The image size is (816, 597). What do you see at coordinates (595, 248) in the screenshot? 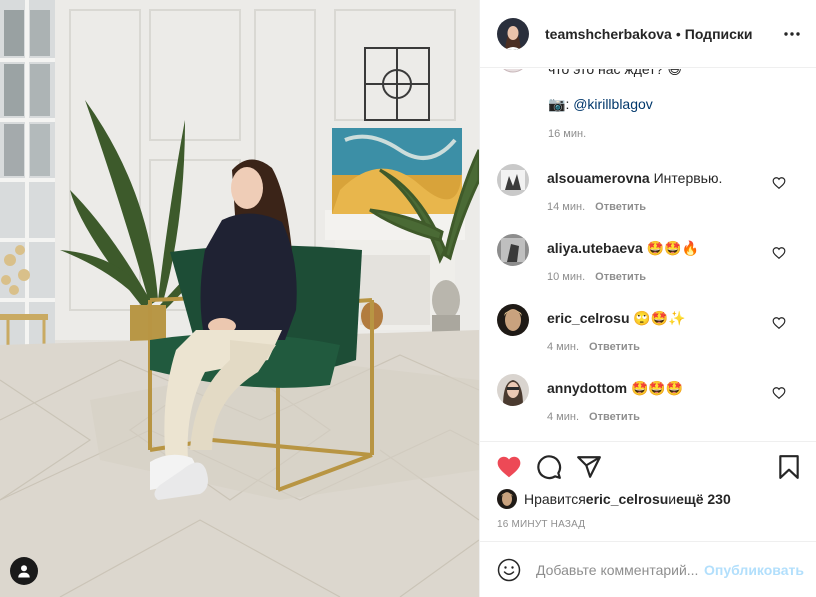
I see `comment-username: aliya.utebaeva` at bounding box center [595, 248].